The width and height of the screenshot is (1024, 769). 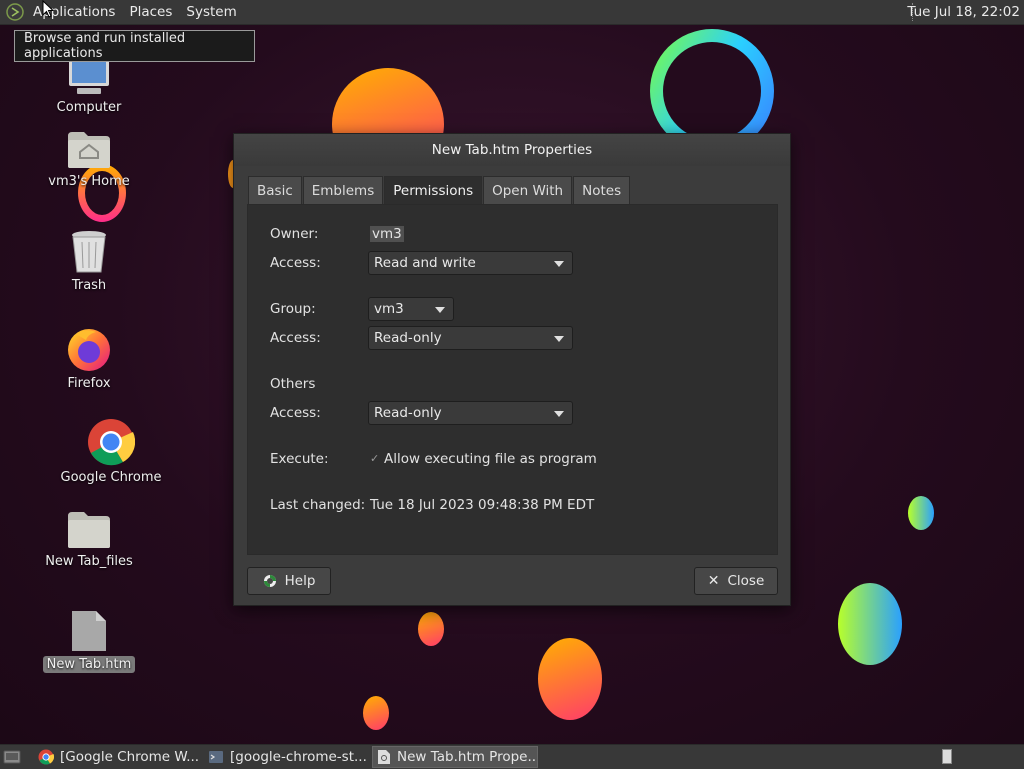 What do you see at coordinates (293, 309) in the screenshot?
I see `group-label: Group:` at bounding box center [293, 309].